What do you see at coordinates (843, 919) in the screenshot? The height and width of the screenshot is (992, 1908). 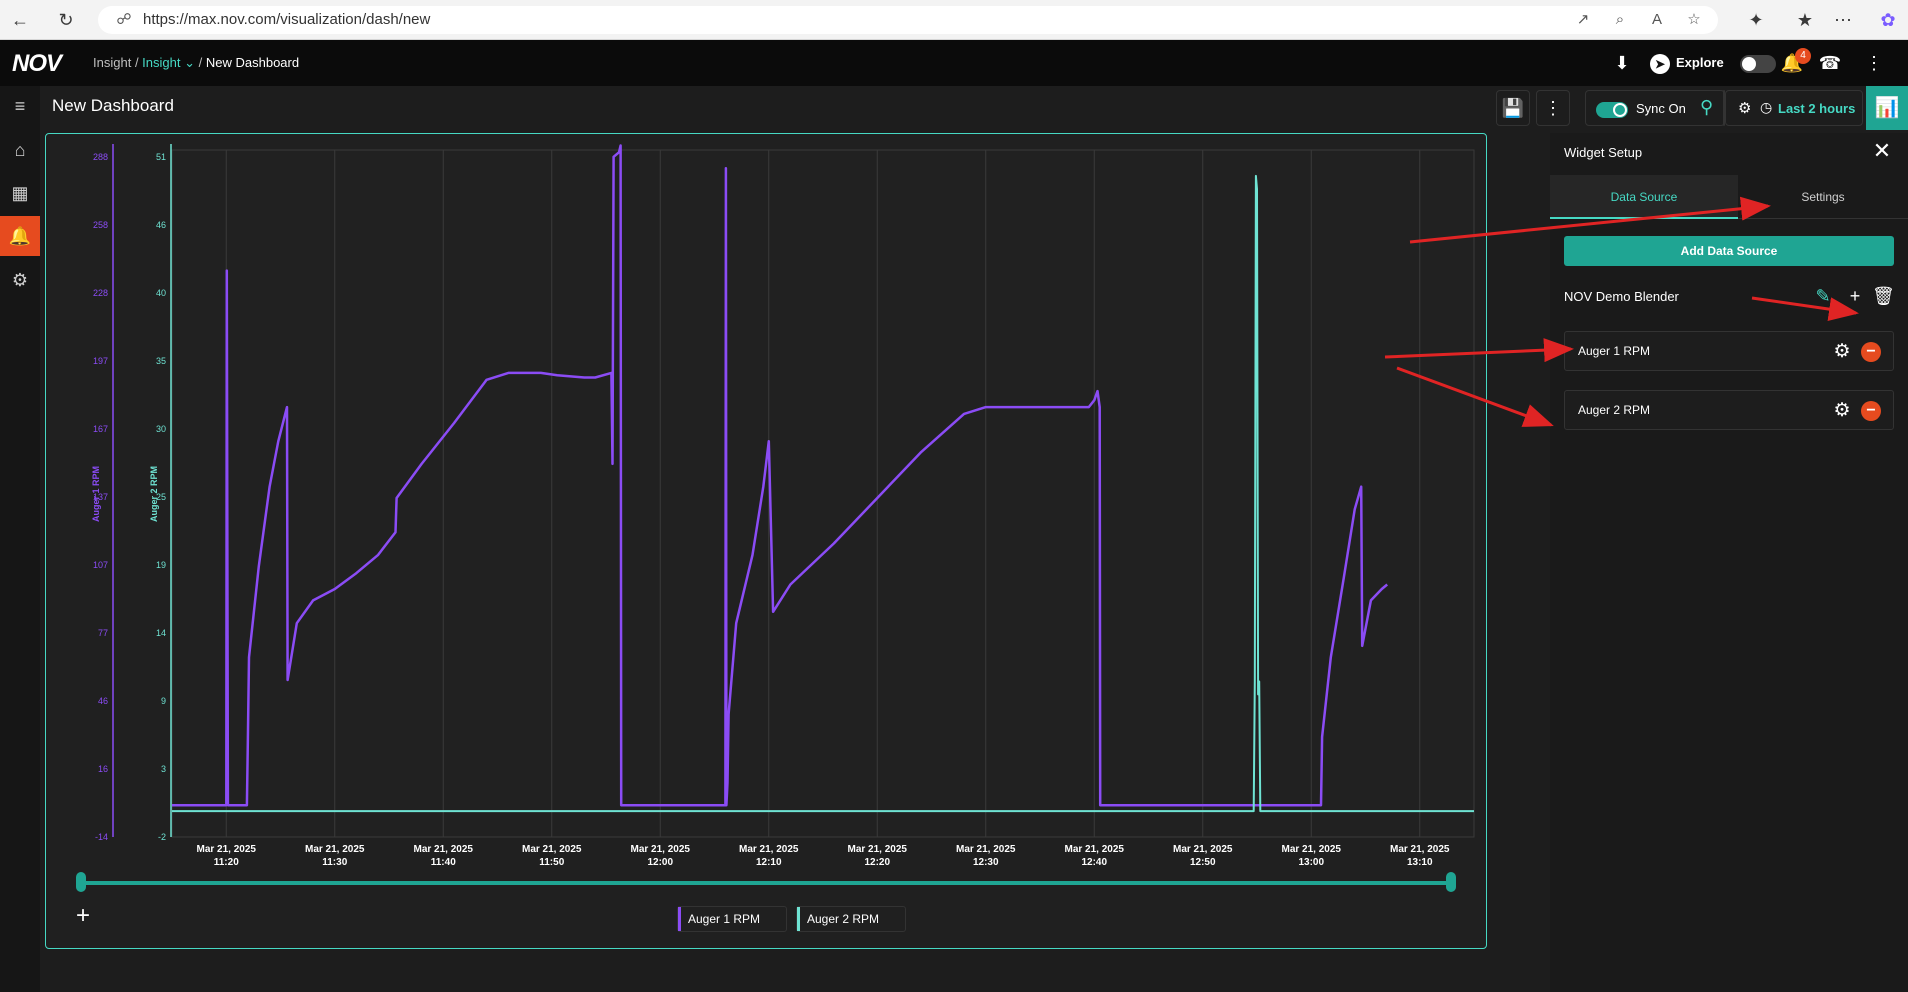 I see `legend-label: Auger 2 RPM` at bounding box center [843, 919].